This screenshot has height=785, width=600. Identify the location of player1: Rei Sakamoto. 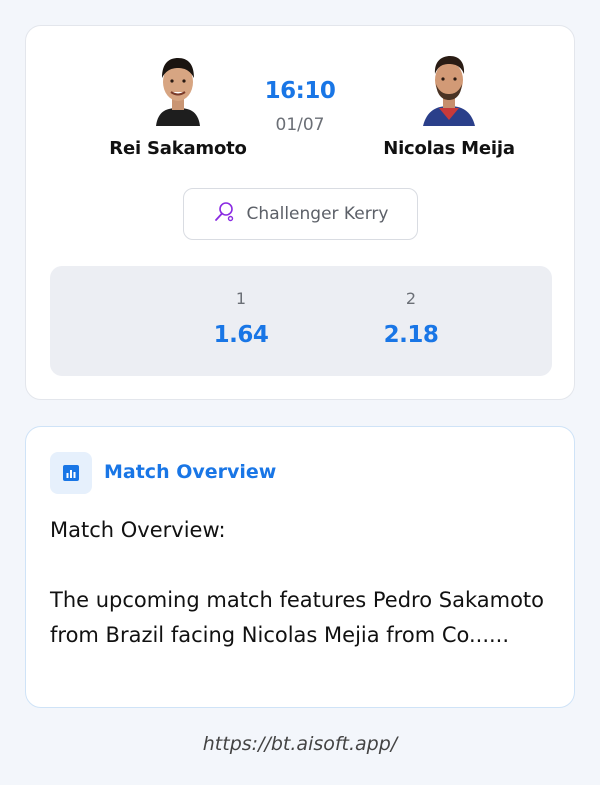
(178, 104).